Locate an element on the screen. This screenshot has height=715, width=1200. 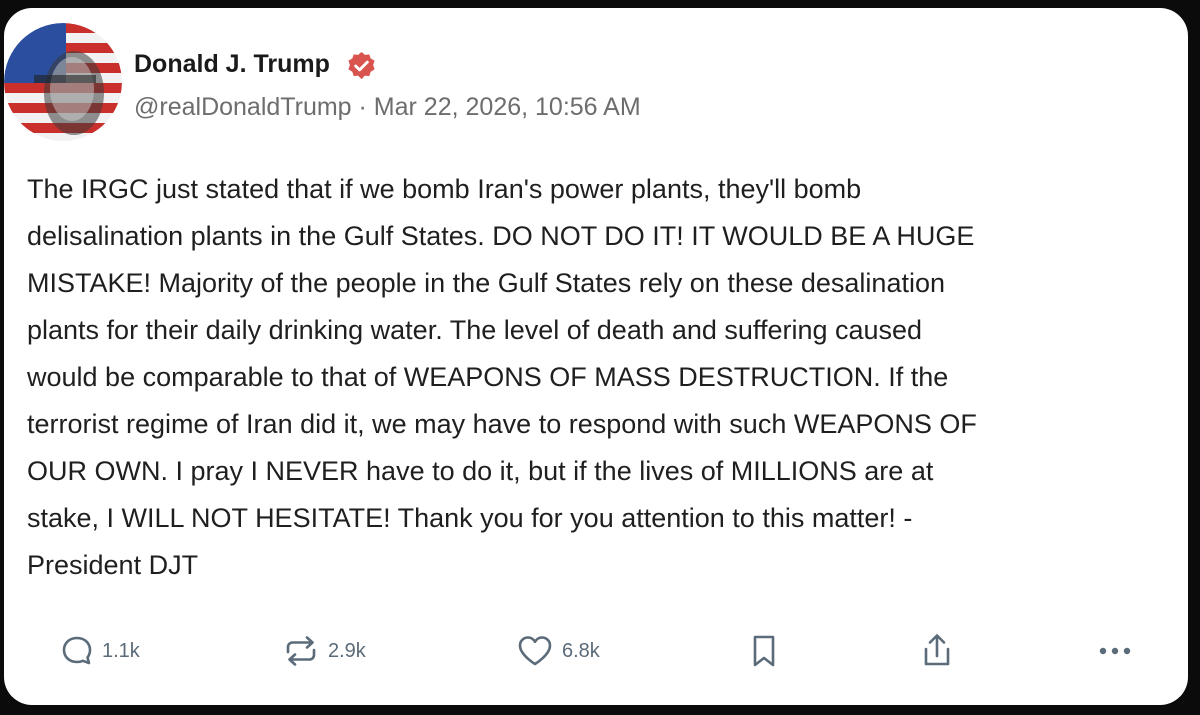
speech-bubble-icon is located at coordinates (77, 650).